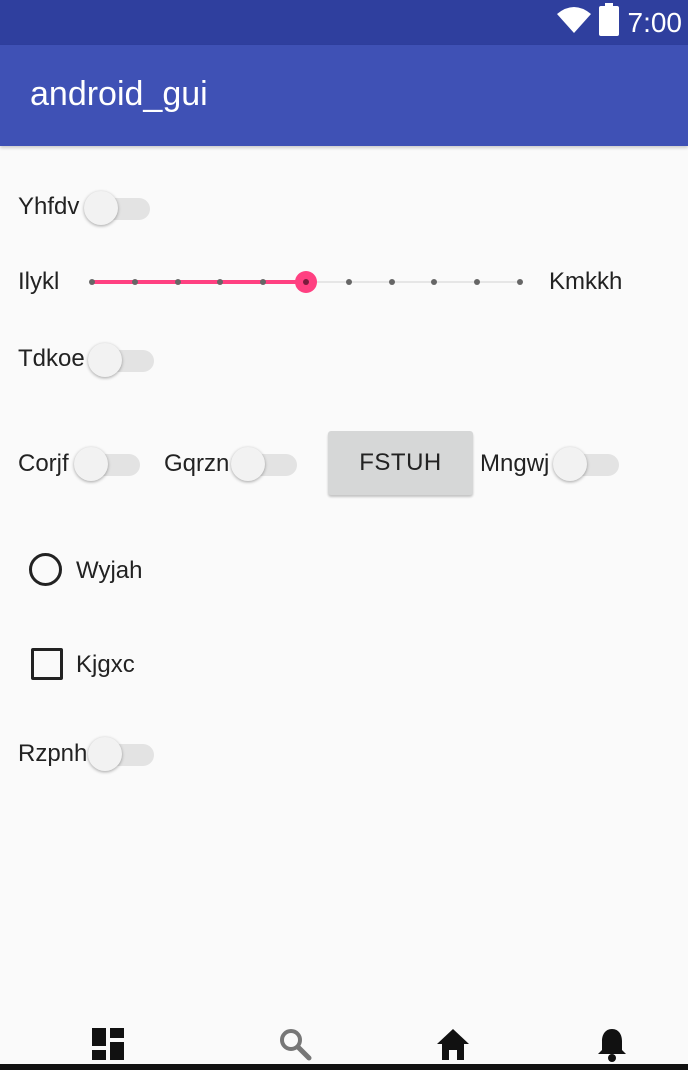 Image resolution: width=688 pixels, height=1070 pixels. I want to click on search-icon, so click(295, 1046).